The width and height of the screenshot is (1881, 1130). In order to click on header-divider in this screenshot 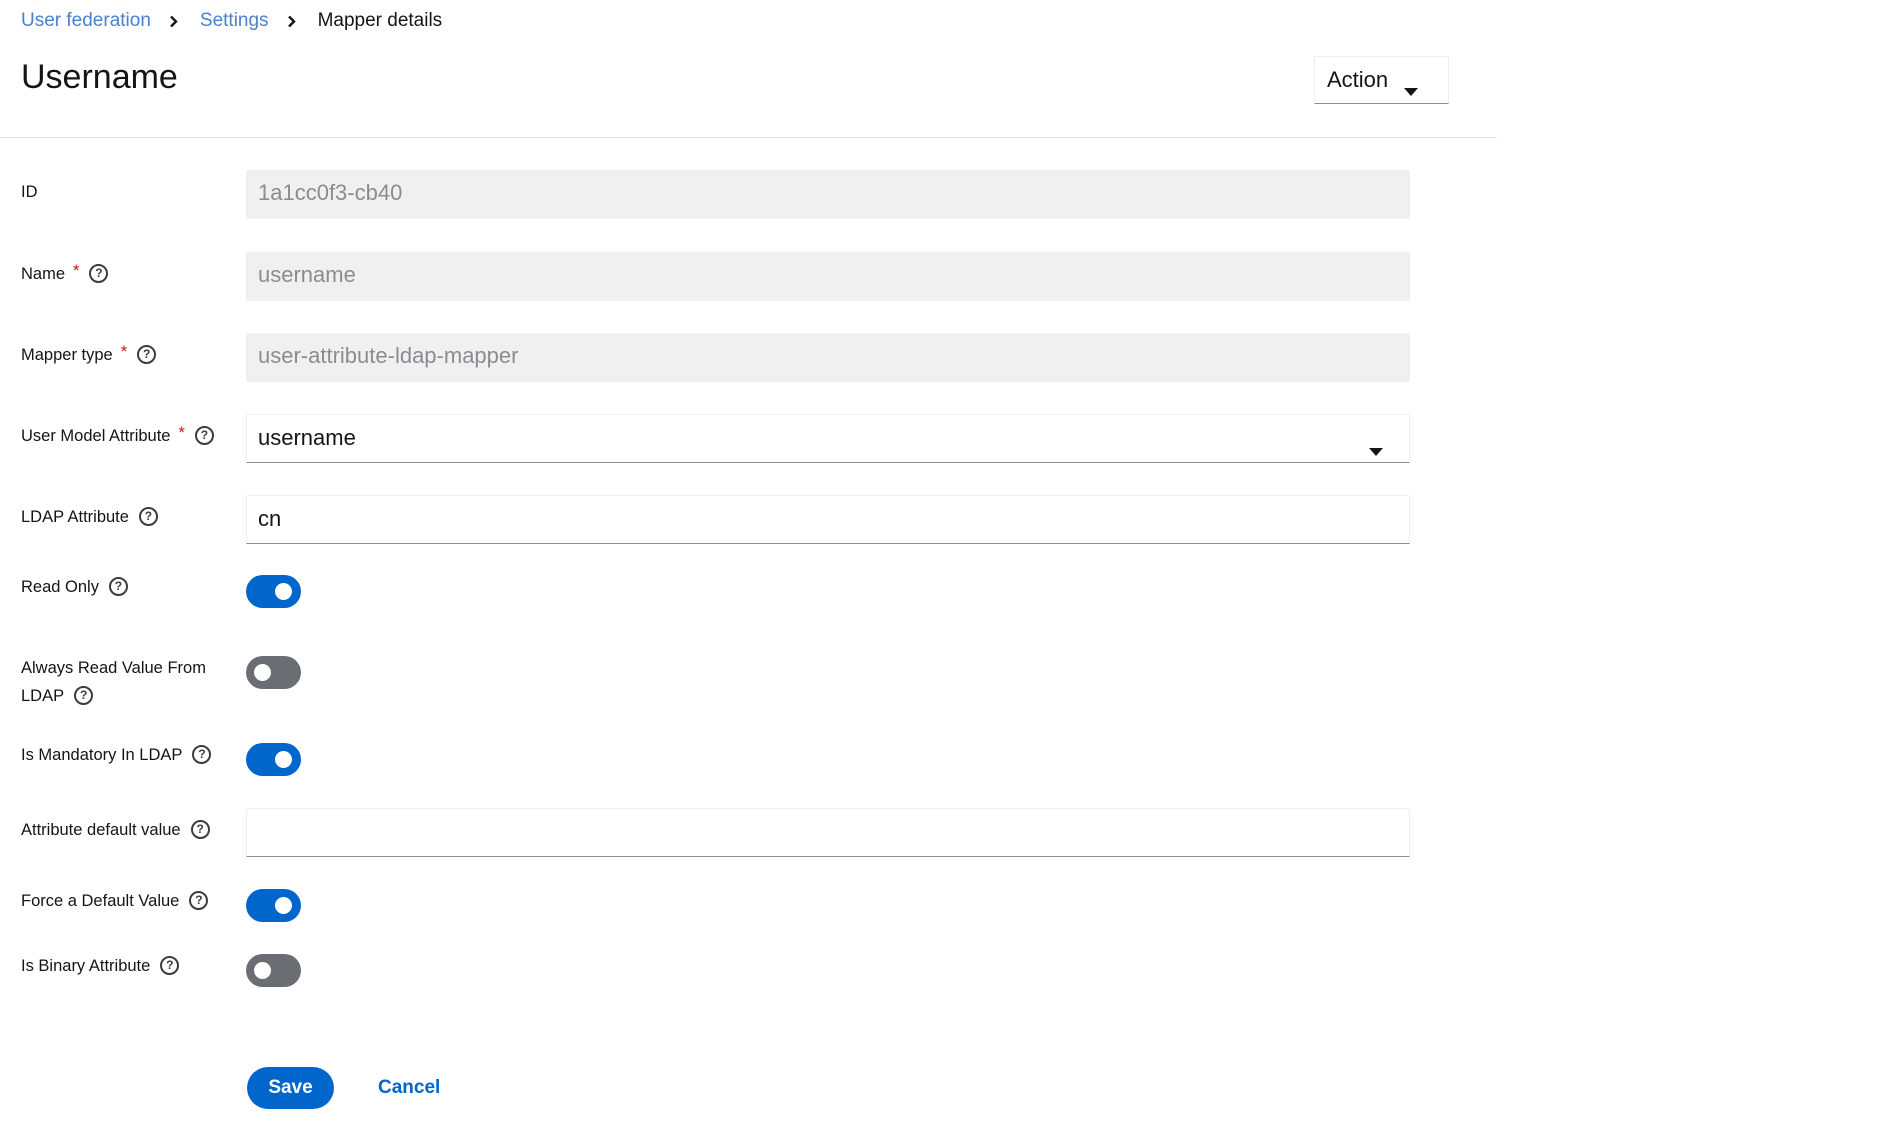, I will do `click(748, 137)`.